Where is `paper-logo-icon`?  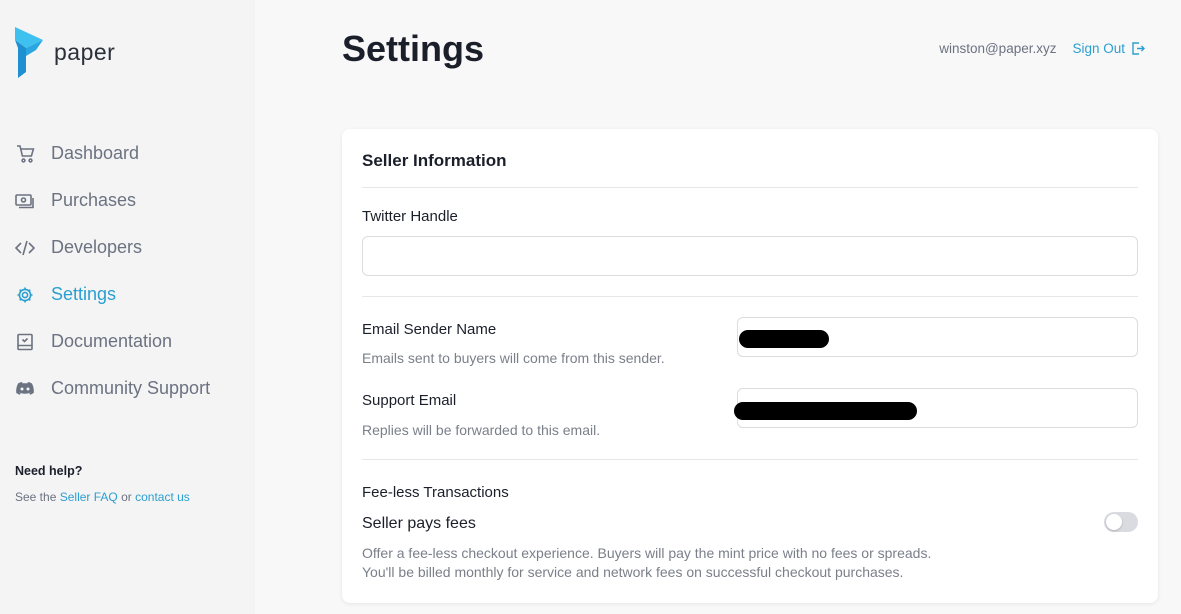 paper-logo-icon is located at coordinates (29, 52).